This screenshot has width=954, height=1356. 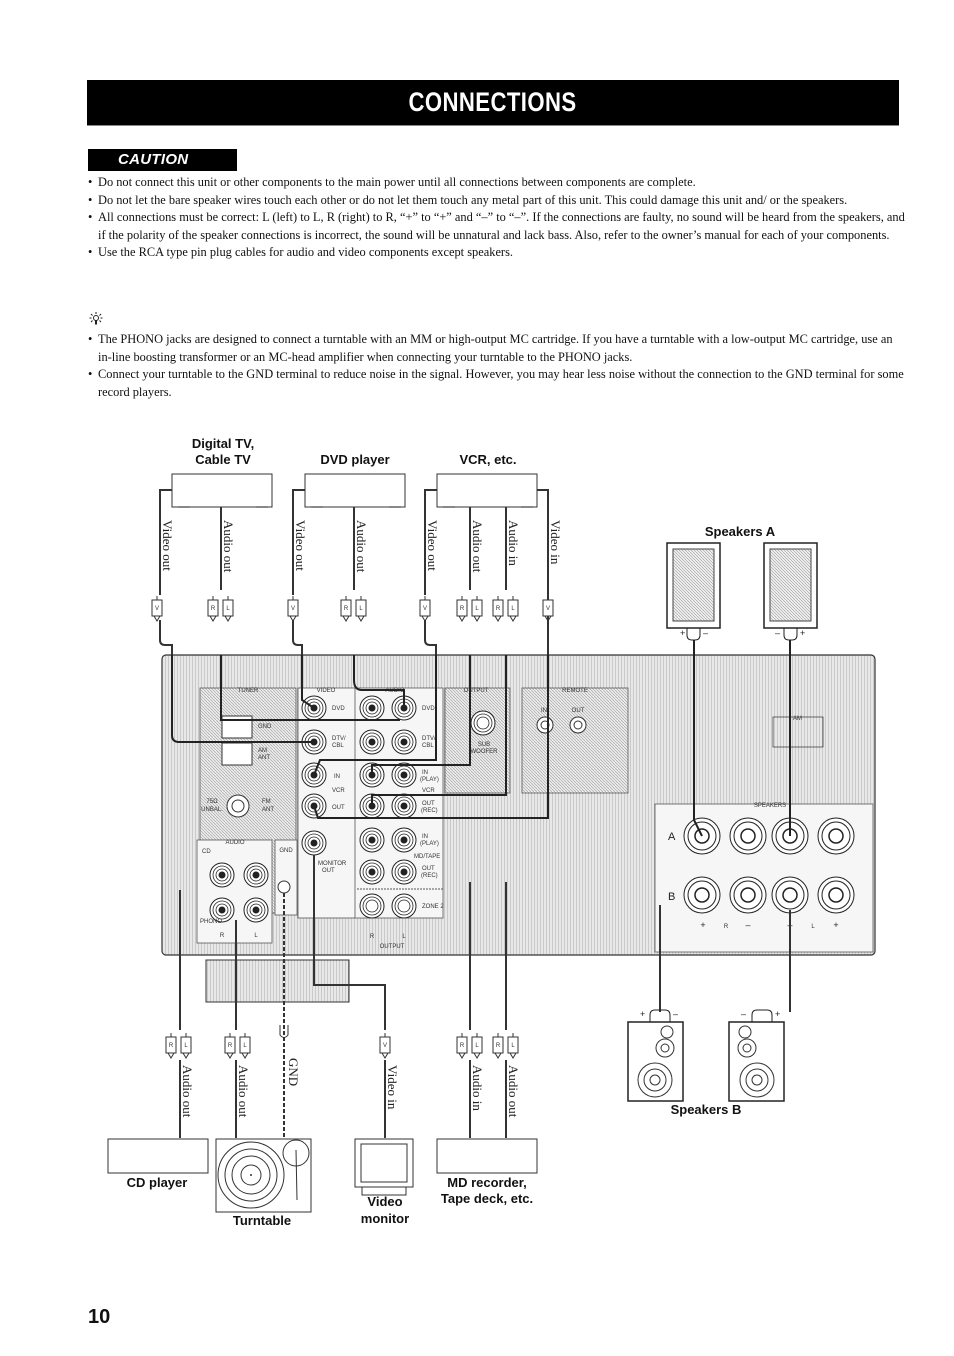 What do you see at coordinates (487, 480) in the screenshot?
I see `device-vcr: VCR, etc.` at bounding box center [487, 480].